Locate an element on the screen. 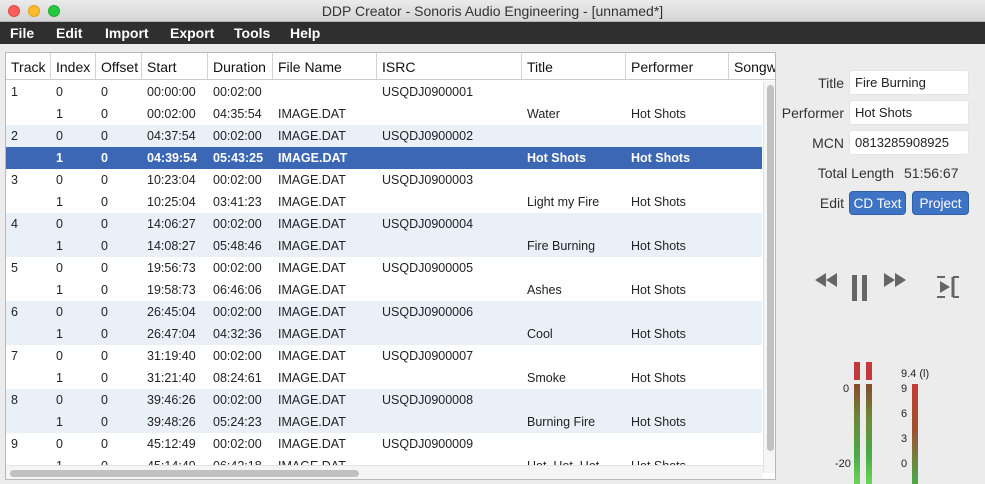 The height and width of the screenshot is (484, 985). menu-help: Help is located at coordinates (305, 33).